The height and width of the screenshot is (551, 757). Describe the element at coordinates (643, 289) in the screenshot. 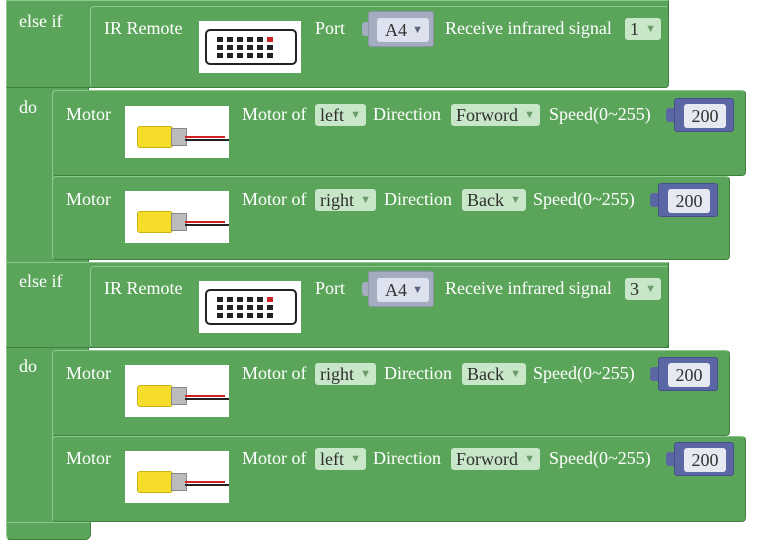

I see `signal-dropdown: 3 ▼` at that location.